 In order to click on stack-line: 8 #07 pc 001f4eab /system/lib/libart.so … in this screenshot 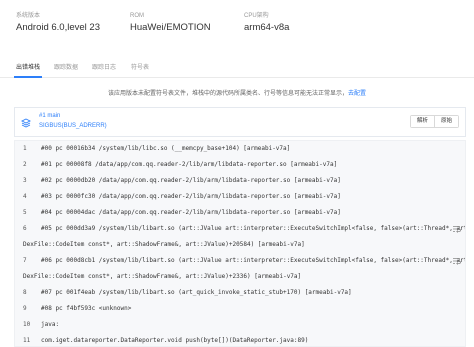, I will do `click(240, 293)`.